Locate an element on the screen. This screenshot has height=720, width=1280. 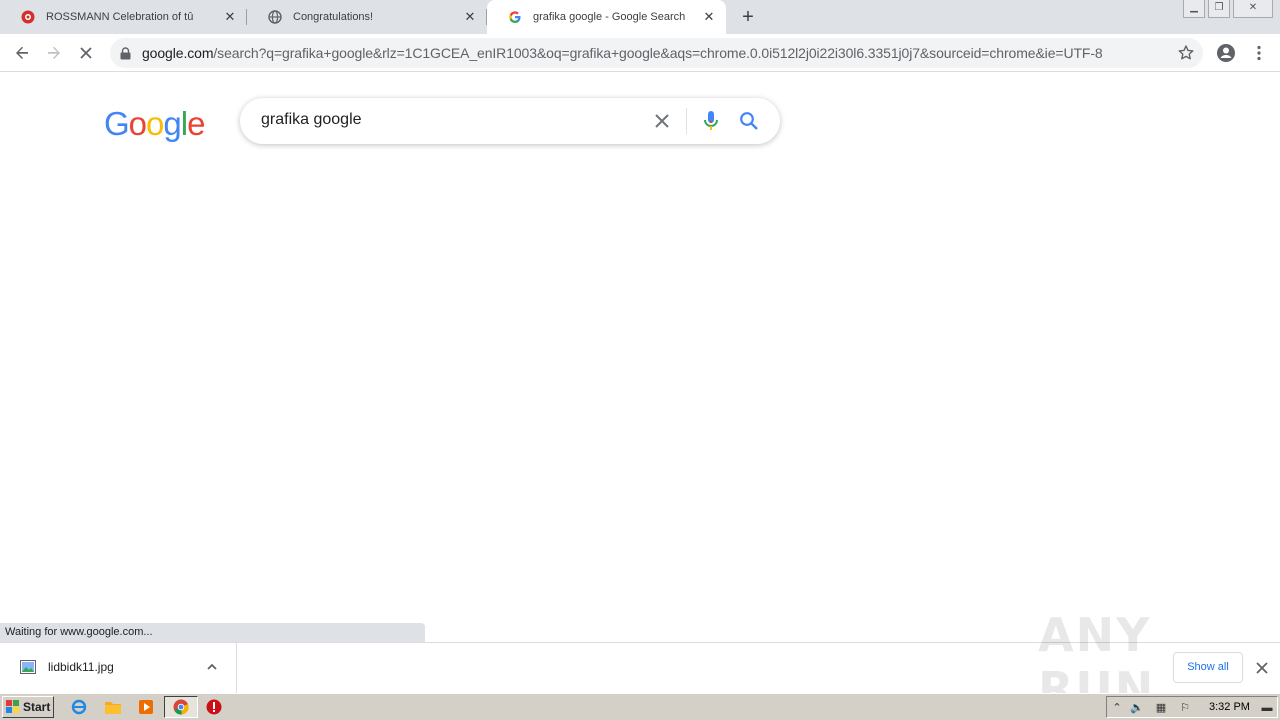
media-player-icon is located at coordinates (146, 707).